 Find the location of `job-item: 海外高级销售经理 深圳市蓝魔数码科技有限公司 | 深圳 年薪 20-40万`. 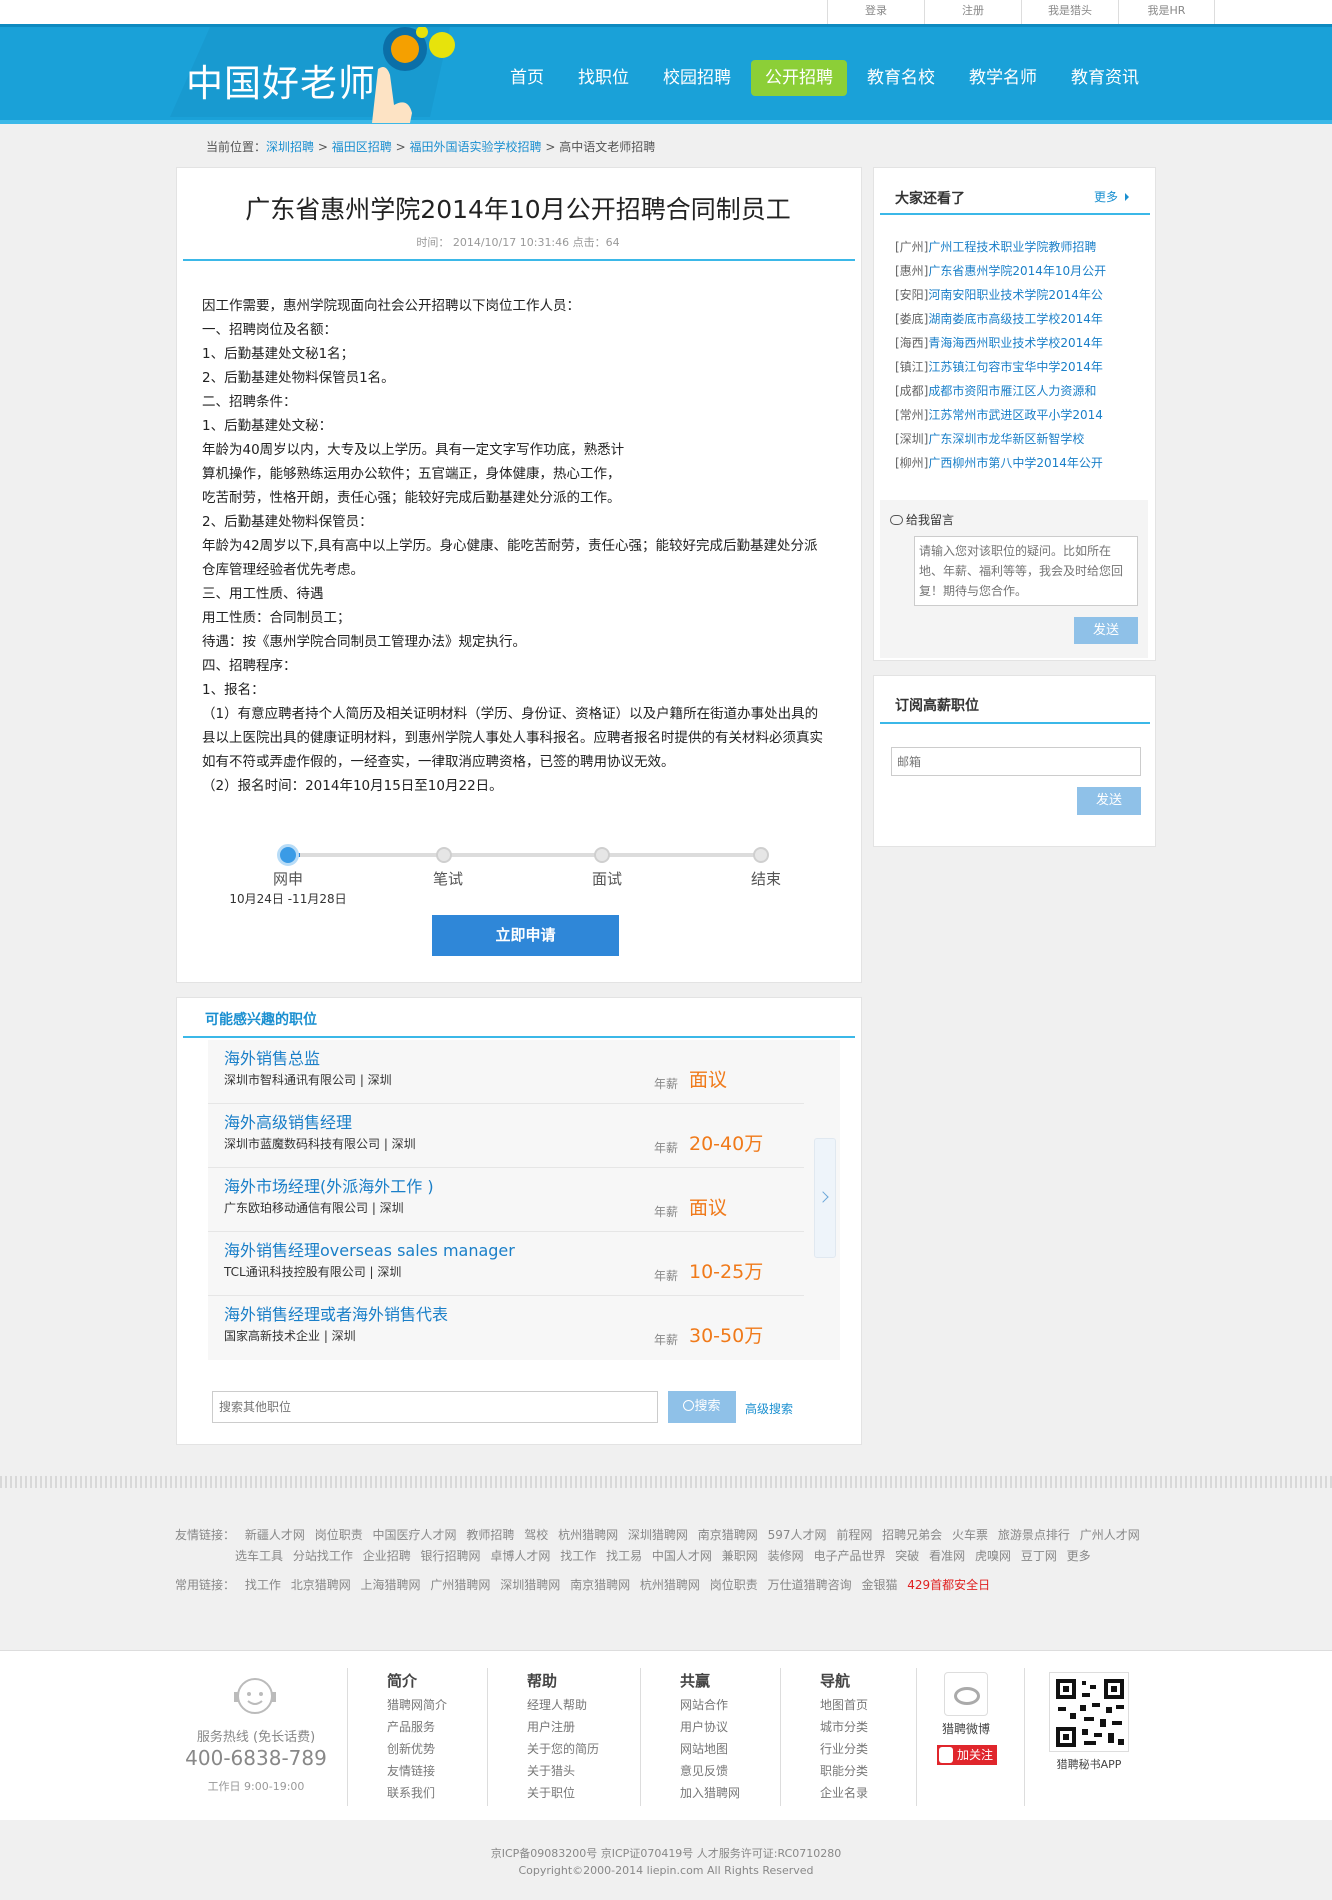

job-item: 海外高级销售经理 深圳市蓝魔数码科技有限公司 | 深圳 年薪 20-40万 is located at coordinates (506, 1136).